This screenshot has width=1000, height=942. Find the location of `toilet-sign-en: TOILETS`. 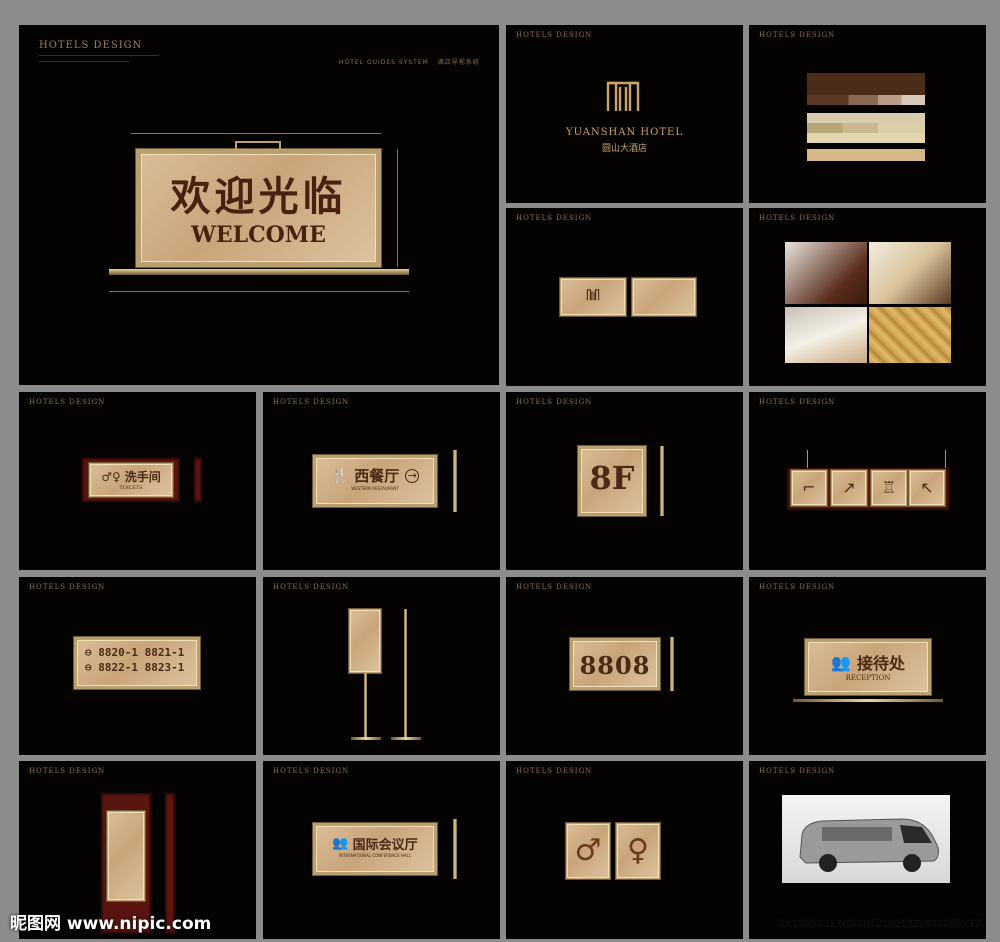

toilet-sign-en: TOILETS is located at coordinates (131, 488).